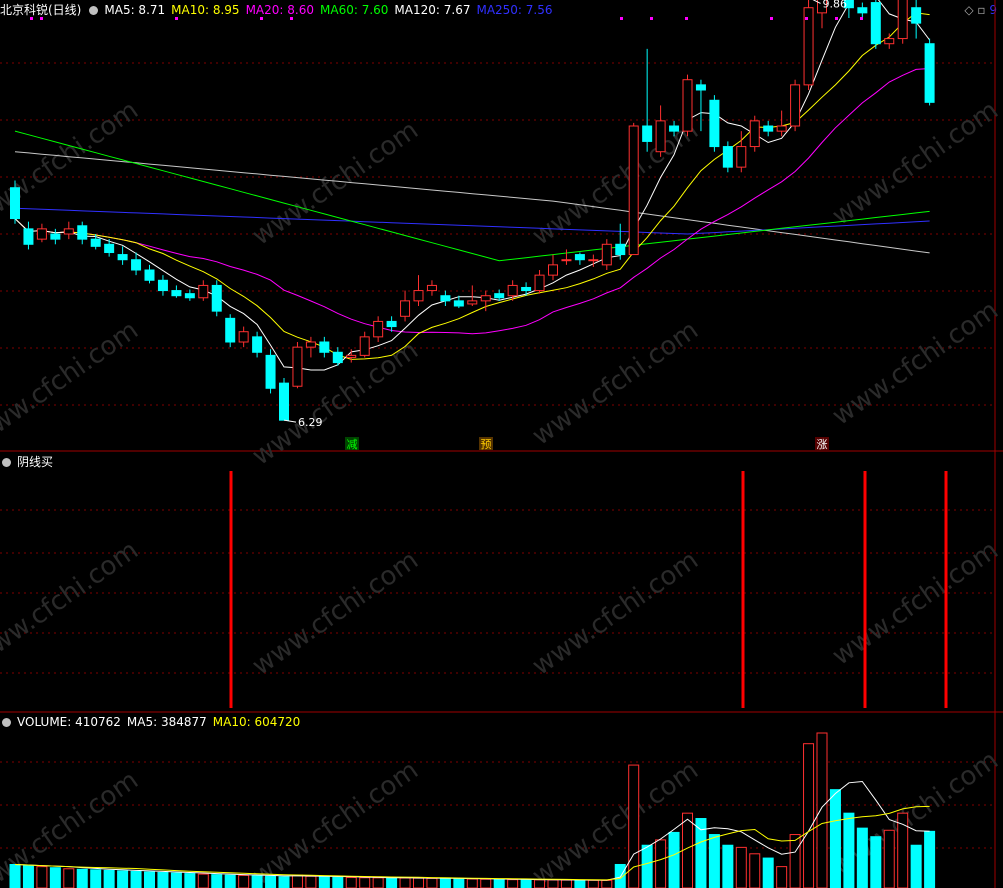 Image resolution: width=1003 pixels, height=888 pixels. I want to click on high-annotation: 9.86, so click(835, 5).